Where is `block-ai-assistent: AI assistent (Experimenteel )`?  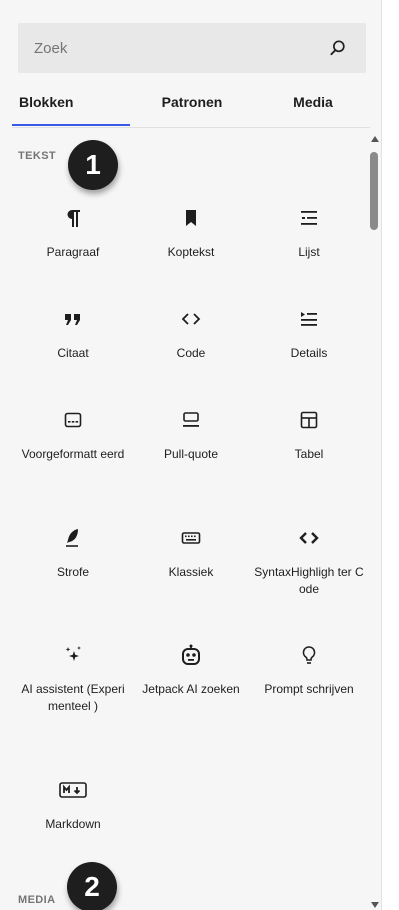
block-ai-assistent: AI assistent (Experimenteel ) is located at coordinates (73, 679).